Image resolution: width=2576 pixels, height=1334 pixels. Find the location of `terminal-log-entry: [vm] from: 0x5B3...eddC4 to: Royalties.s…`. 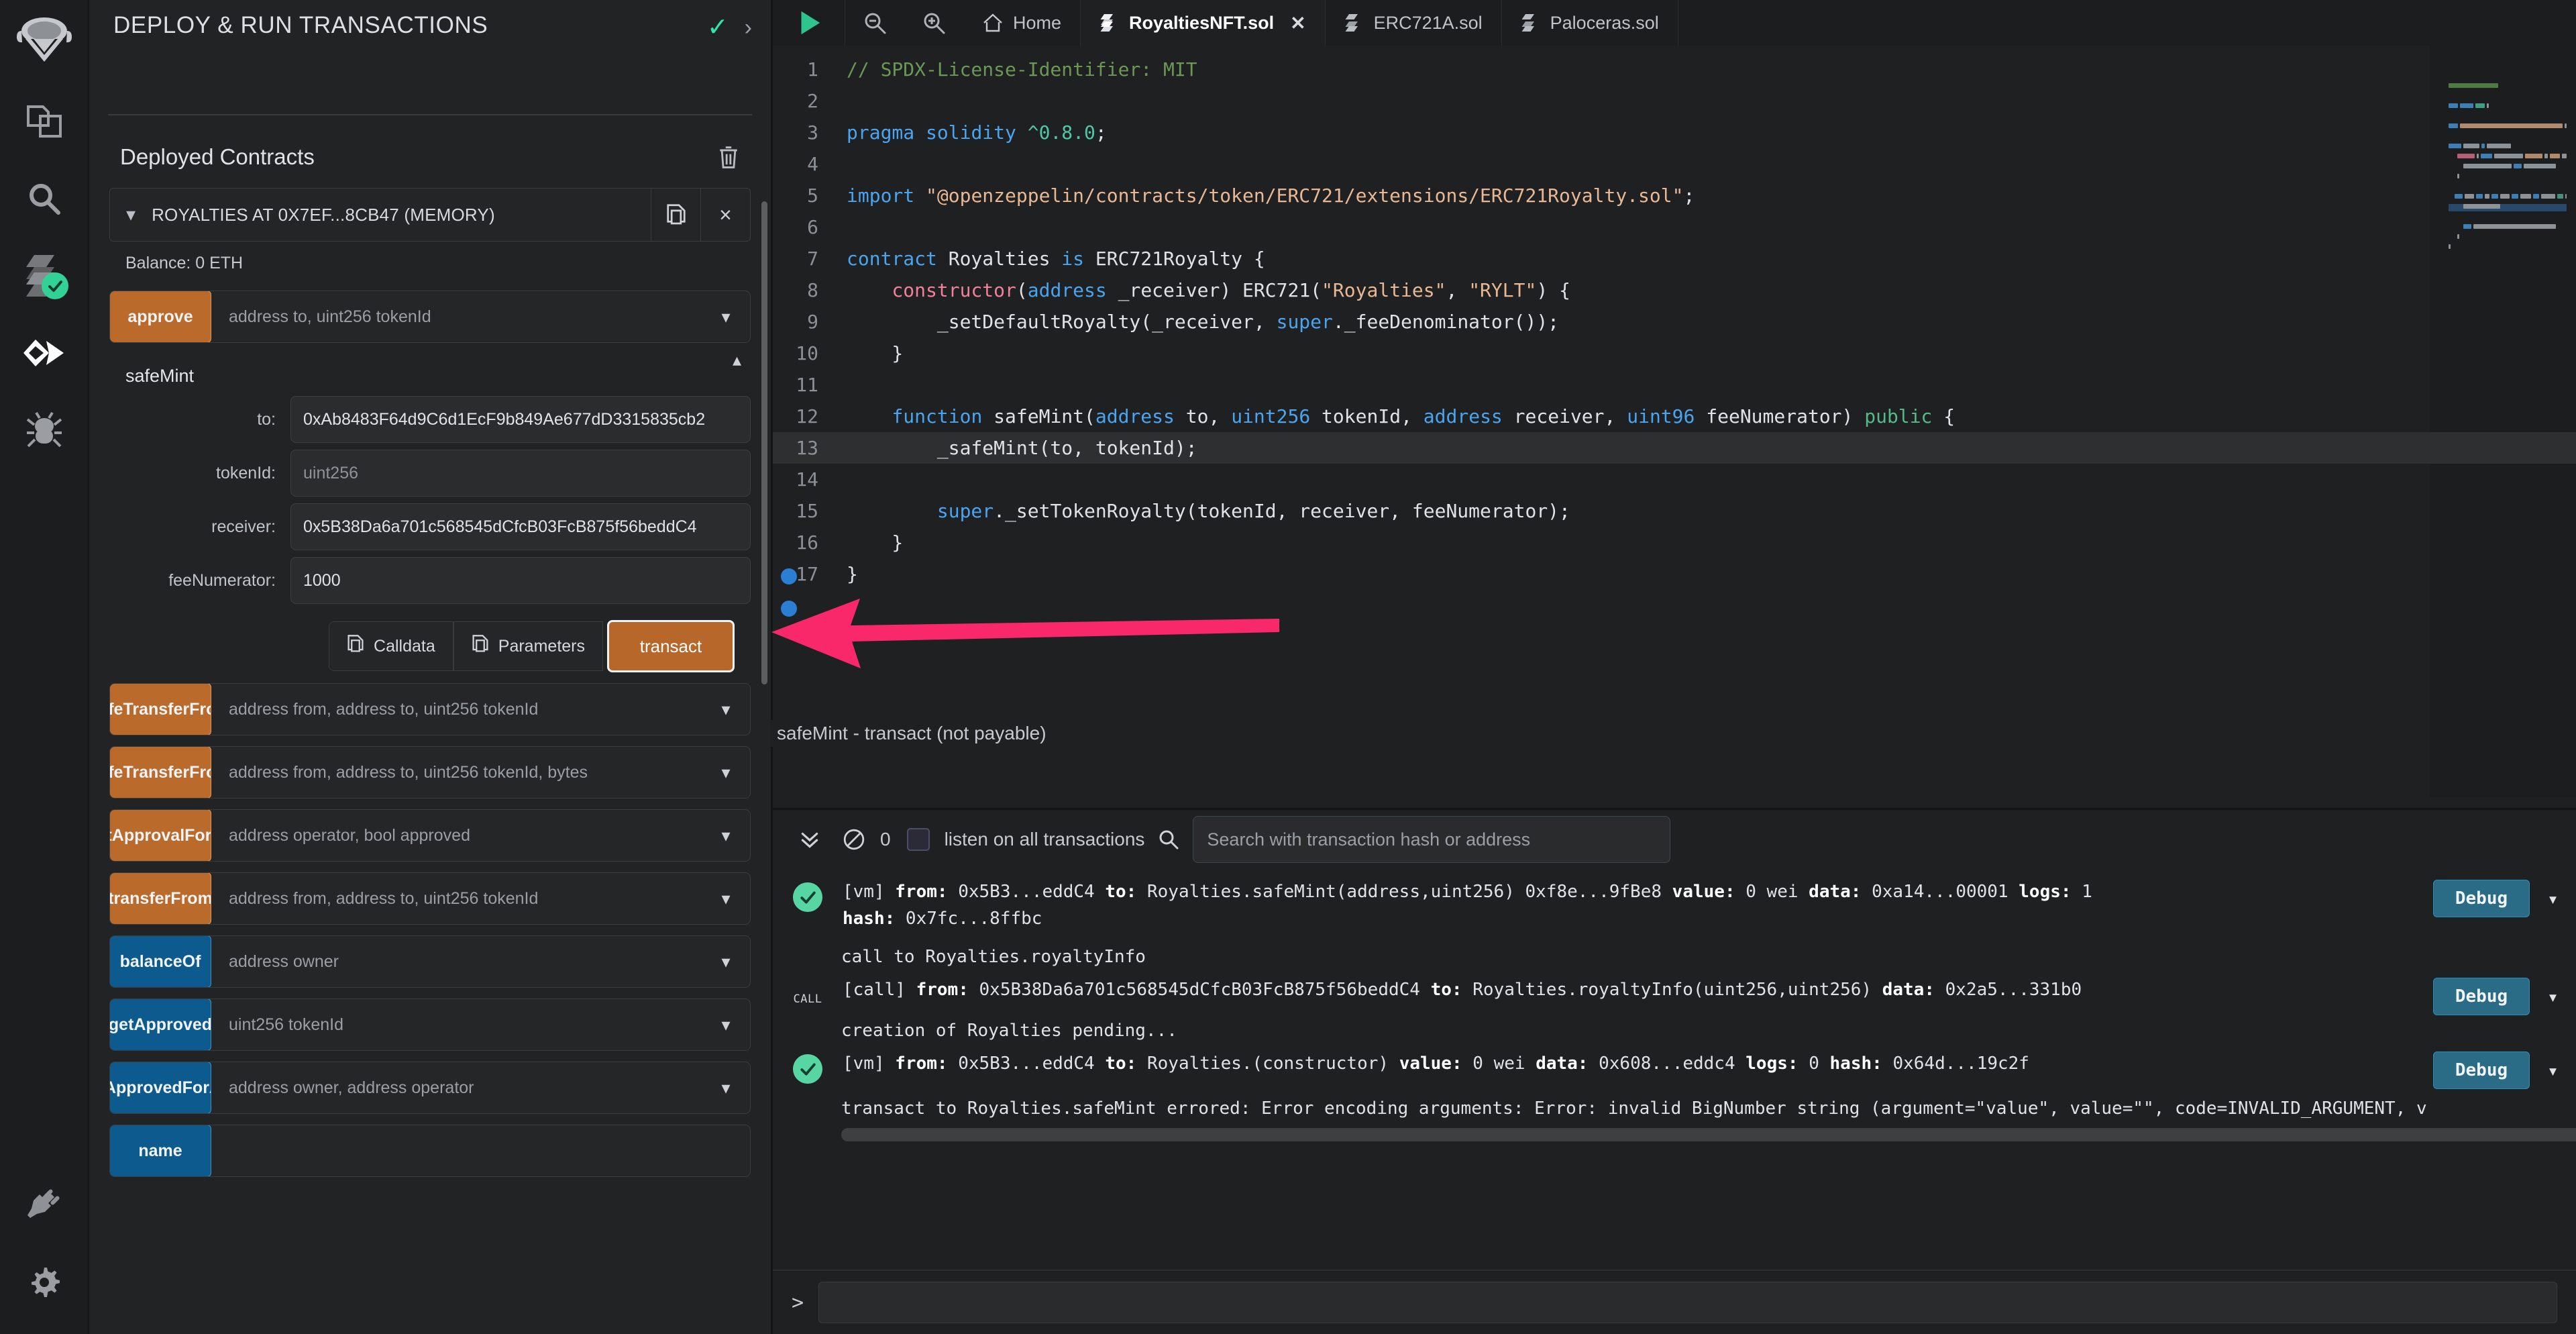

terminal-log-entry: [vm] from: 0x5B3...eddC4 to: Royalties.s… is located at coordinates (1674, 900).